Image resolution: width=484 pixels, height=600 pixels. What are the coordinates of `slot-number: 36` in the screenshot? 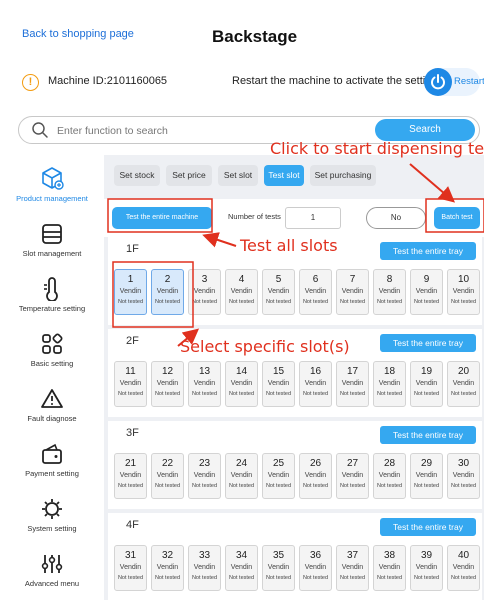 It's located at (315, 555).